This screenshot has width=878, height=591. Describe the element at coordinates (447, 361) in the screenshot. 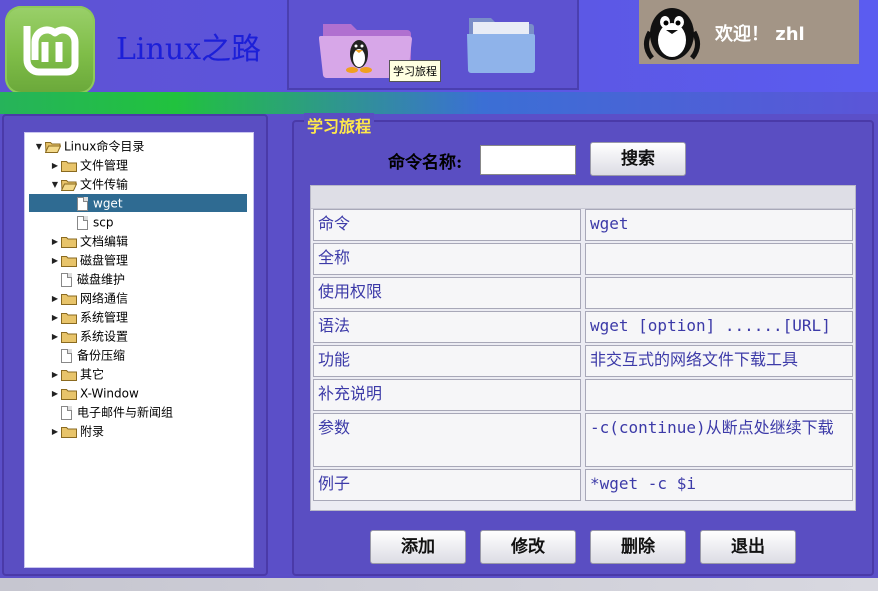

I see `field-label: 功能` at that location.